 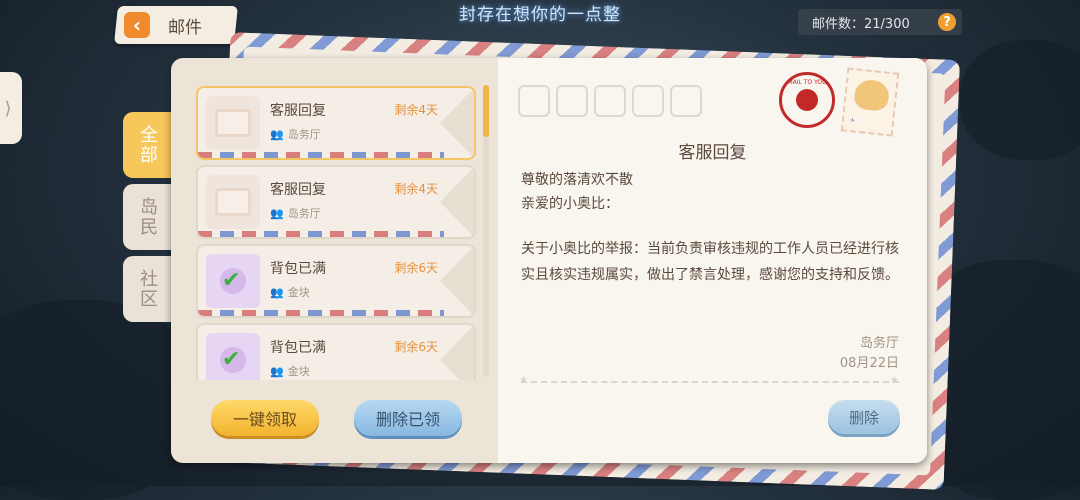 I want to click on postmark-text: MAIL TO YOU, so click(x=807, y=82).